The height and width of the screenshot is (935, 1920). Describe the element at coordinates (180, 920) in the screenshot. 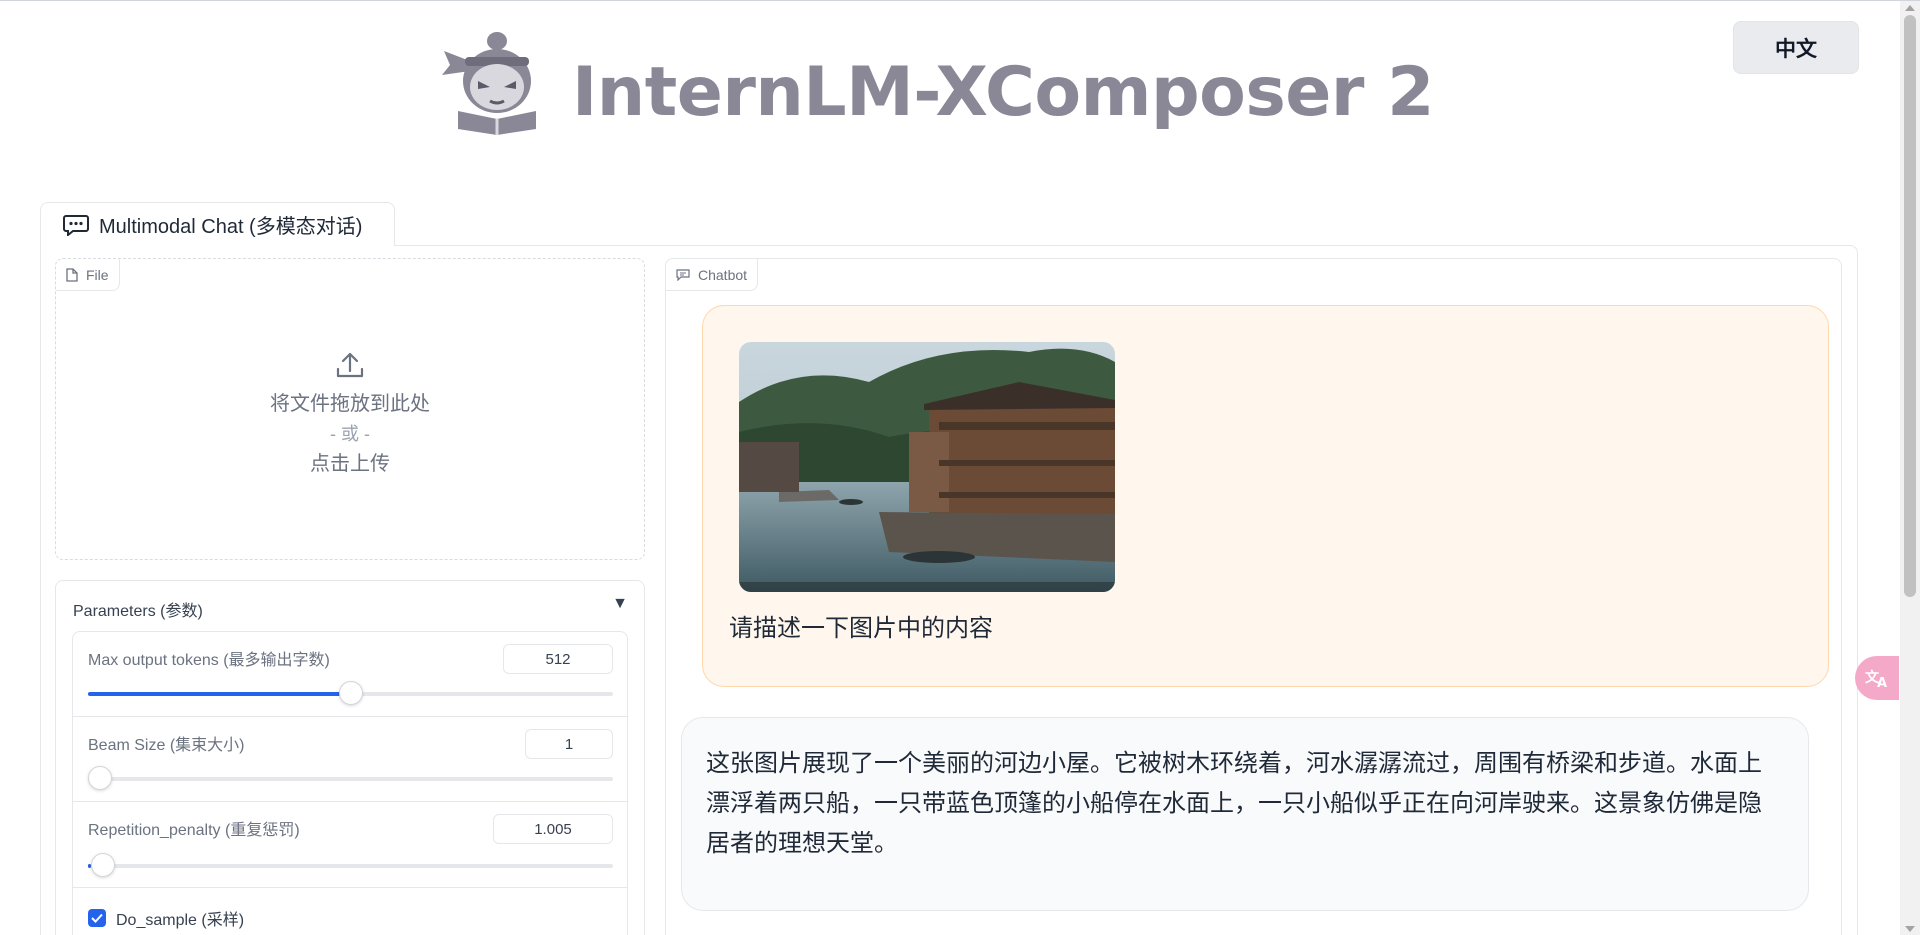

I see `do-sample-label: Do_sample (采样)` at that location.